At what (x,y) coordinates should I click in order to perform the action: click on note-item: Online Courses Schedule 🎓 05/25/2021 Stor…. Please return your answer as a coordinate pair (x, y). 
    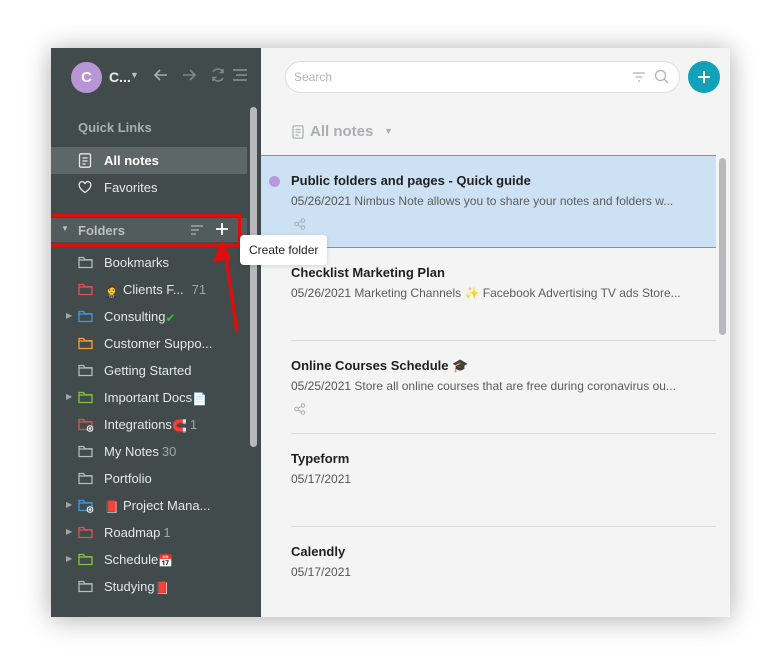
    Looking at the image, I should click on (488, 387).